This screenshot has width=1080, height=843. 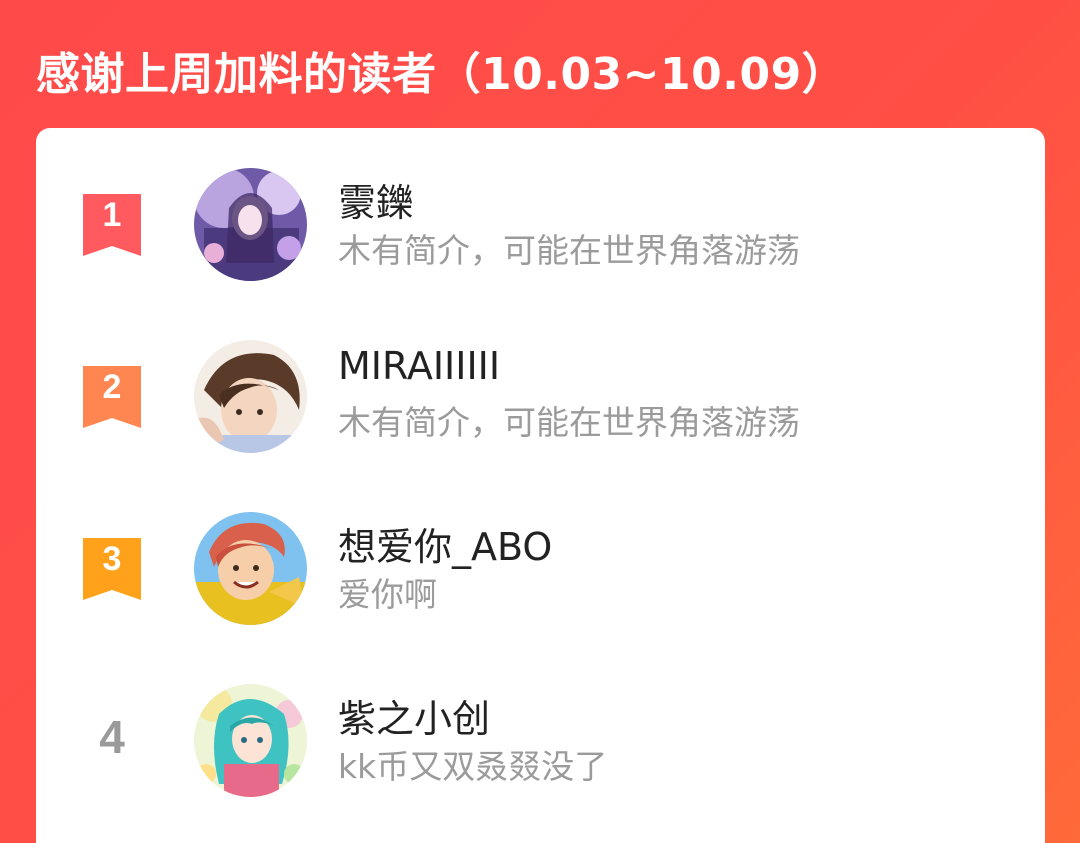 I want to click on reader-name: 霥鑠, so click(x=376, y=203).